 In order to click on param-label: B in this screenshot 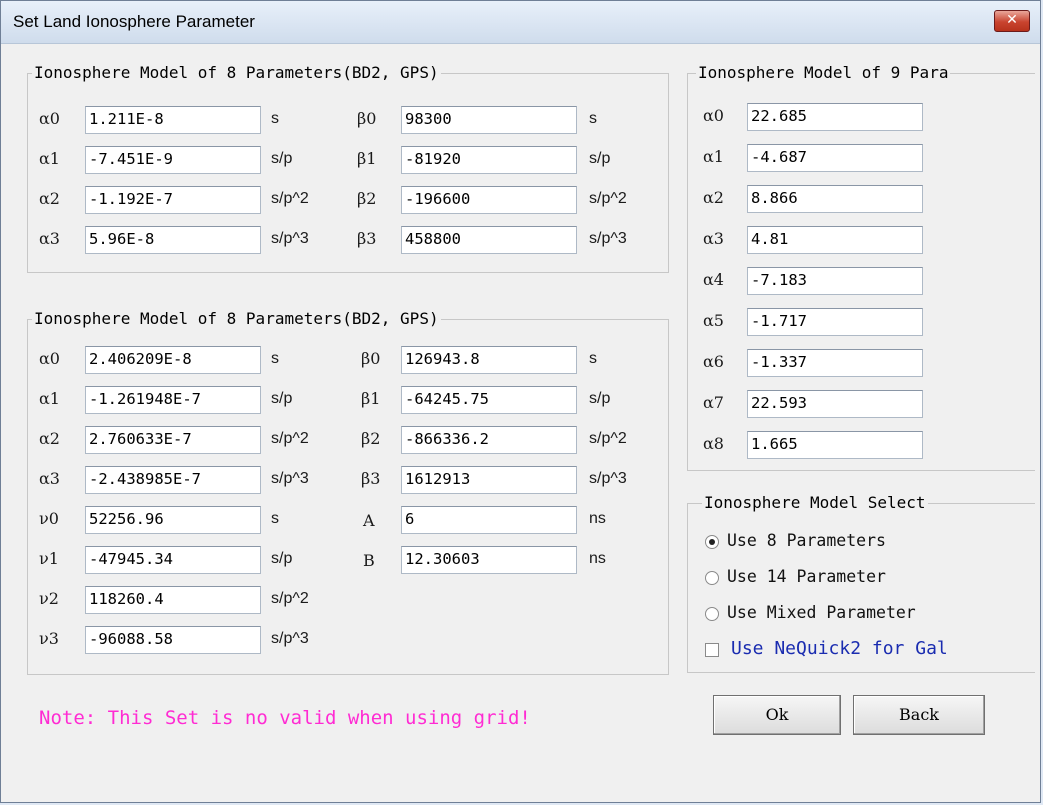, I will do `click(369, 560)`.